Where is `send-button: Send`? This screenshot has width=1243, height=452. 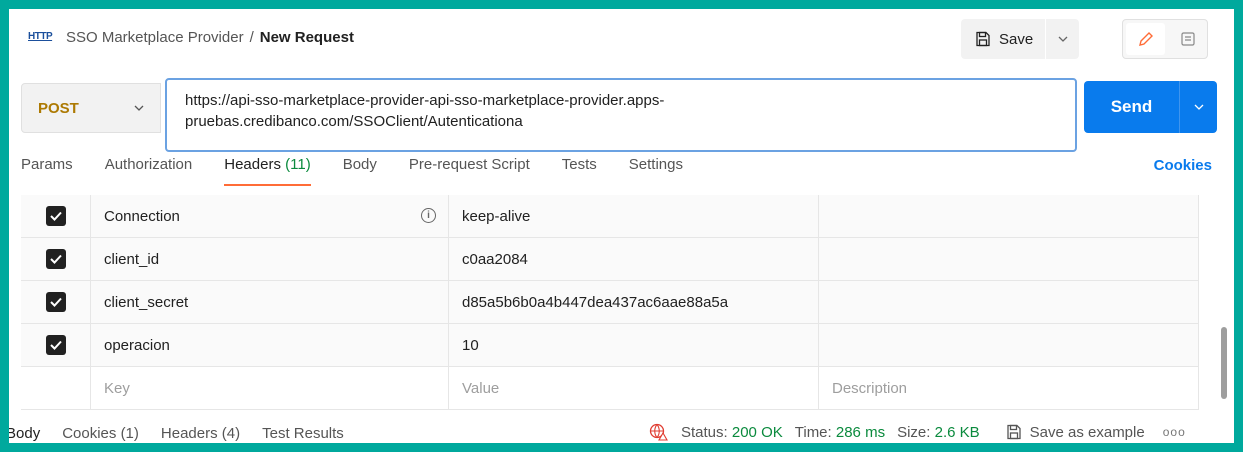 send-button: Send is located at coordinates (1131, 107).